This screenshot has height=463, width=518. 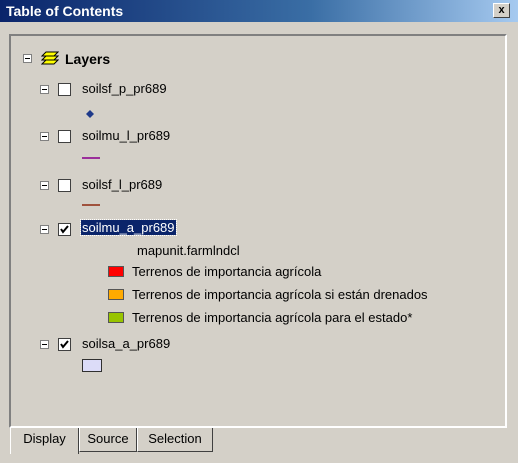 I want to click on point-symbol-icon, so click(x=90, y=111).